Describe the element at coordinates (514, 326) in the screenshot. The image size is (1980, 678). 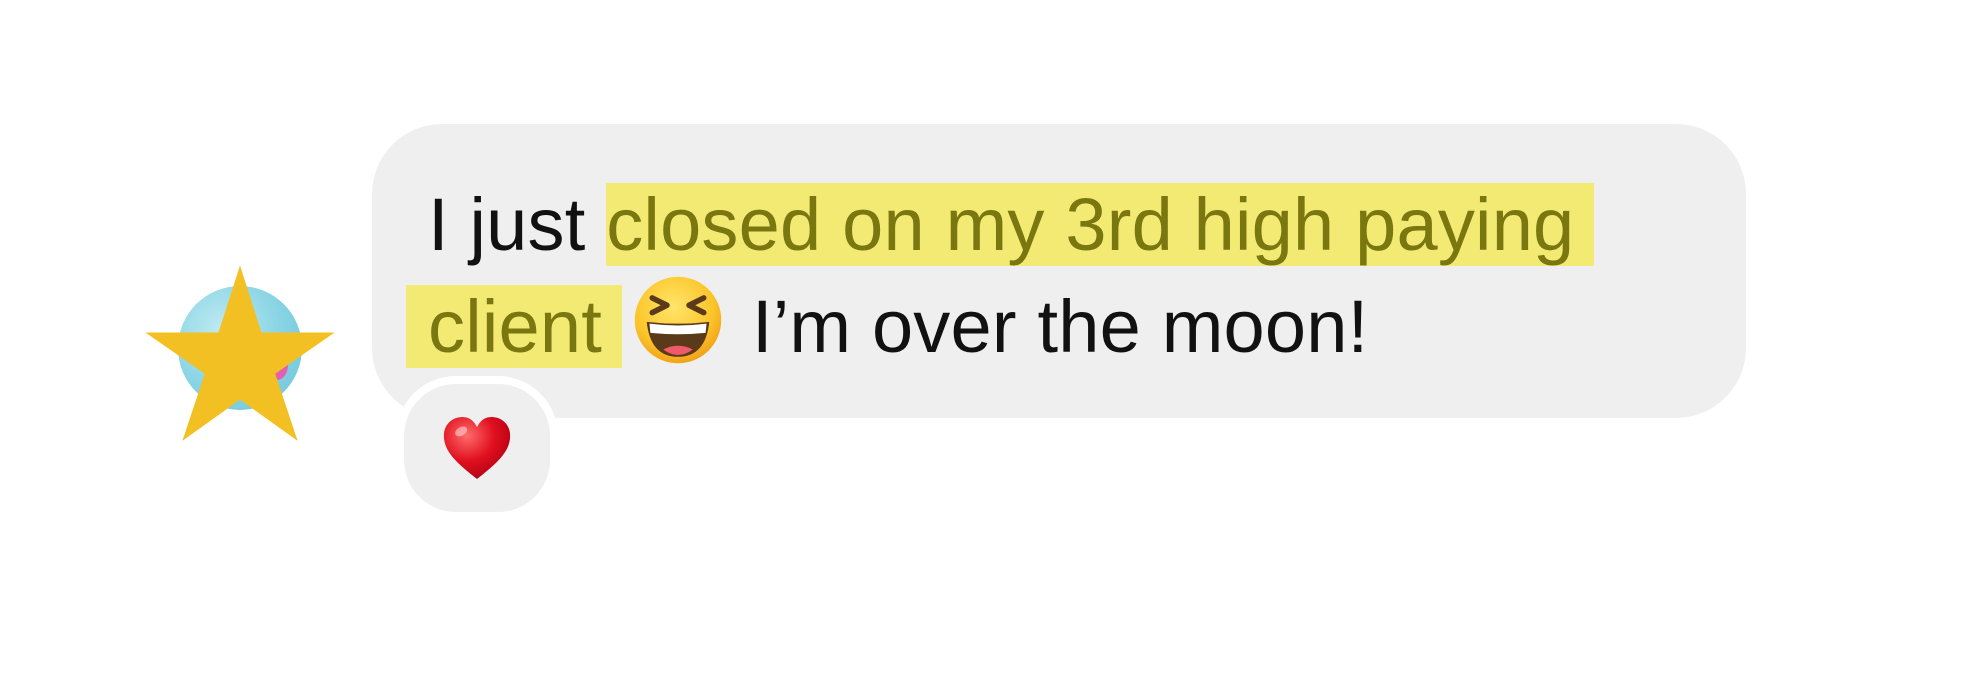
I see `message-text-highlight: client` at that location.